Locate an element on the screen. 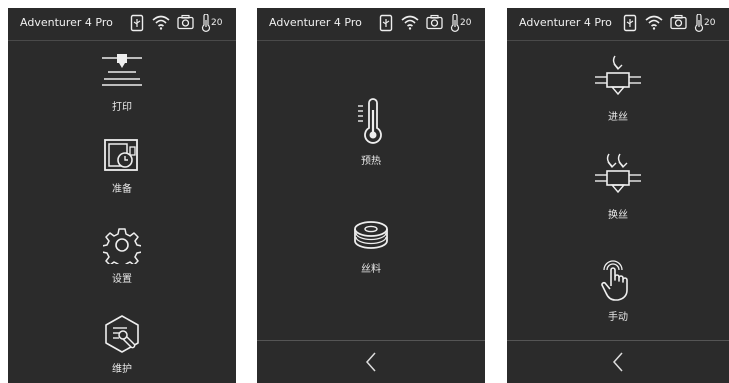  menu-label-manual: 手动 is located at coordinates (618, 317).